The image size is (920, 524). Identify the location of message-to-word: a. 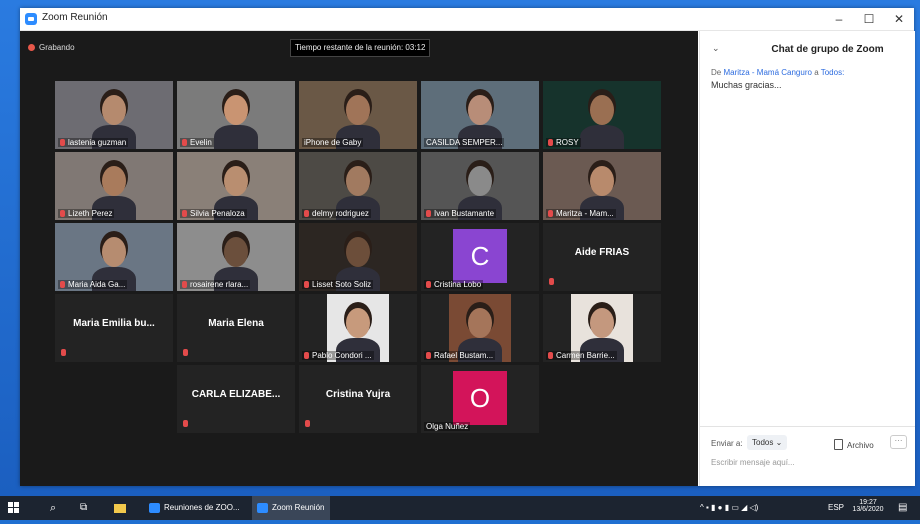
(816, 72).